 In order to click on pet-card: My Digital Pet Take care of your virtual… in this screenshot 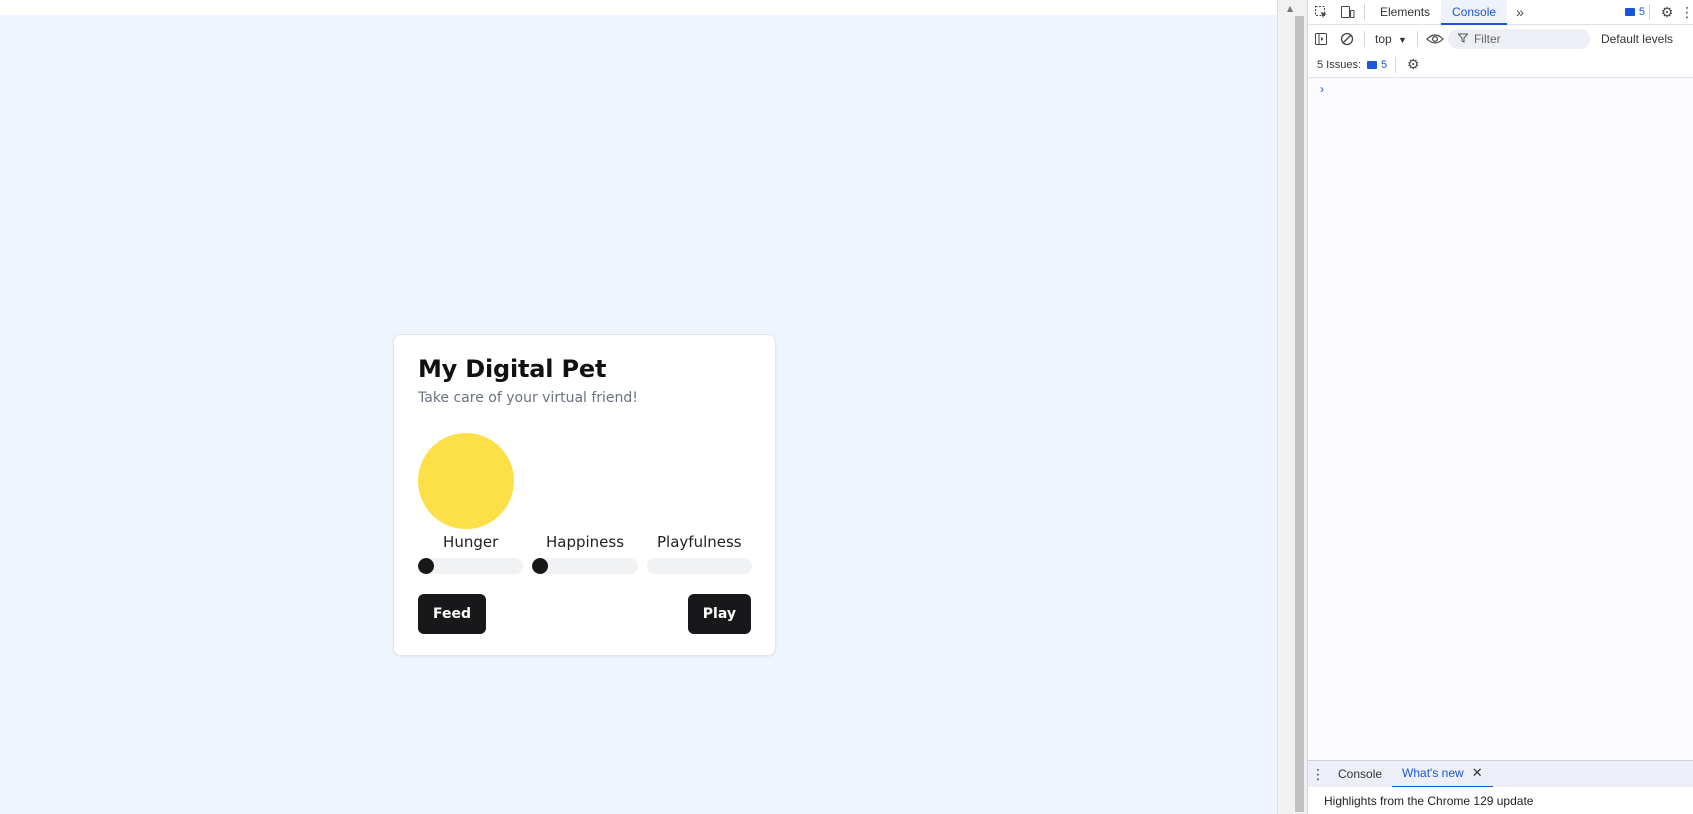, I will do `click(584, 495)`.